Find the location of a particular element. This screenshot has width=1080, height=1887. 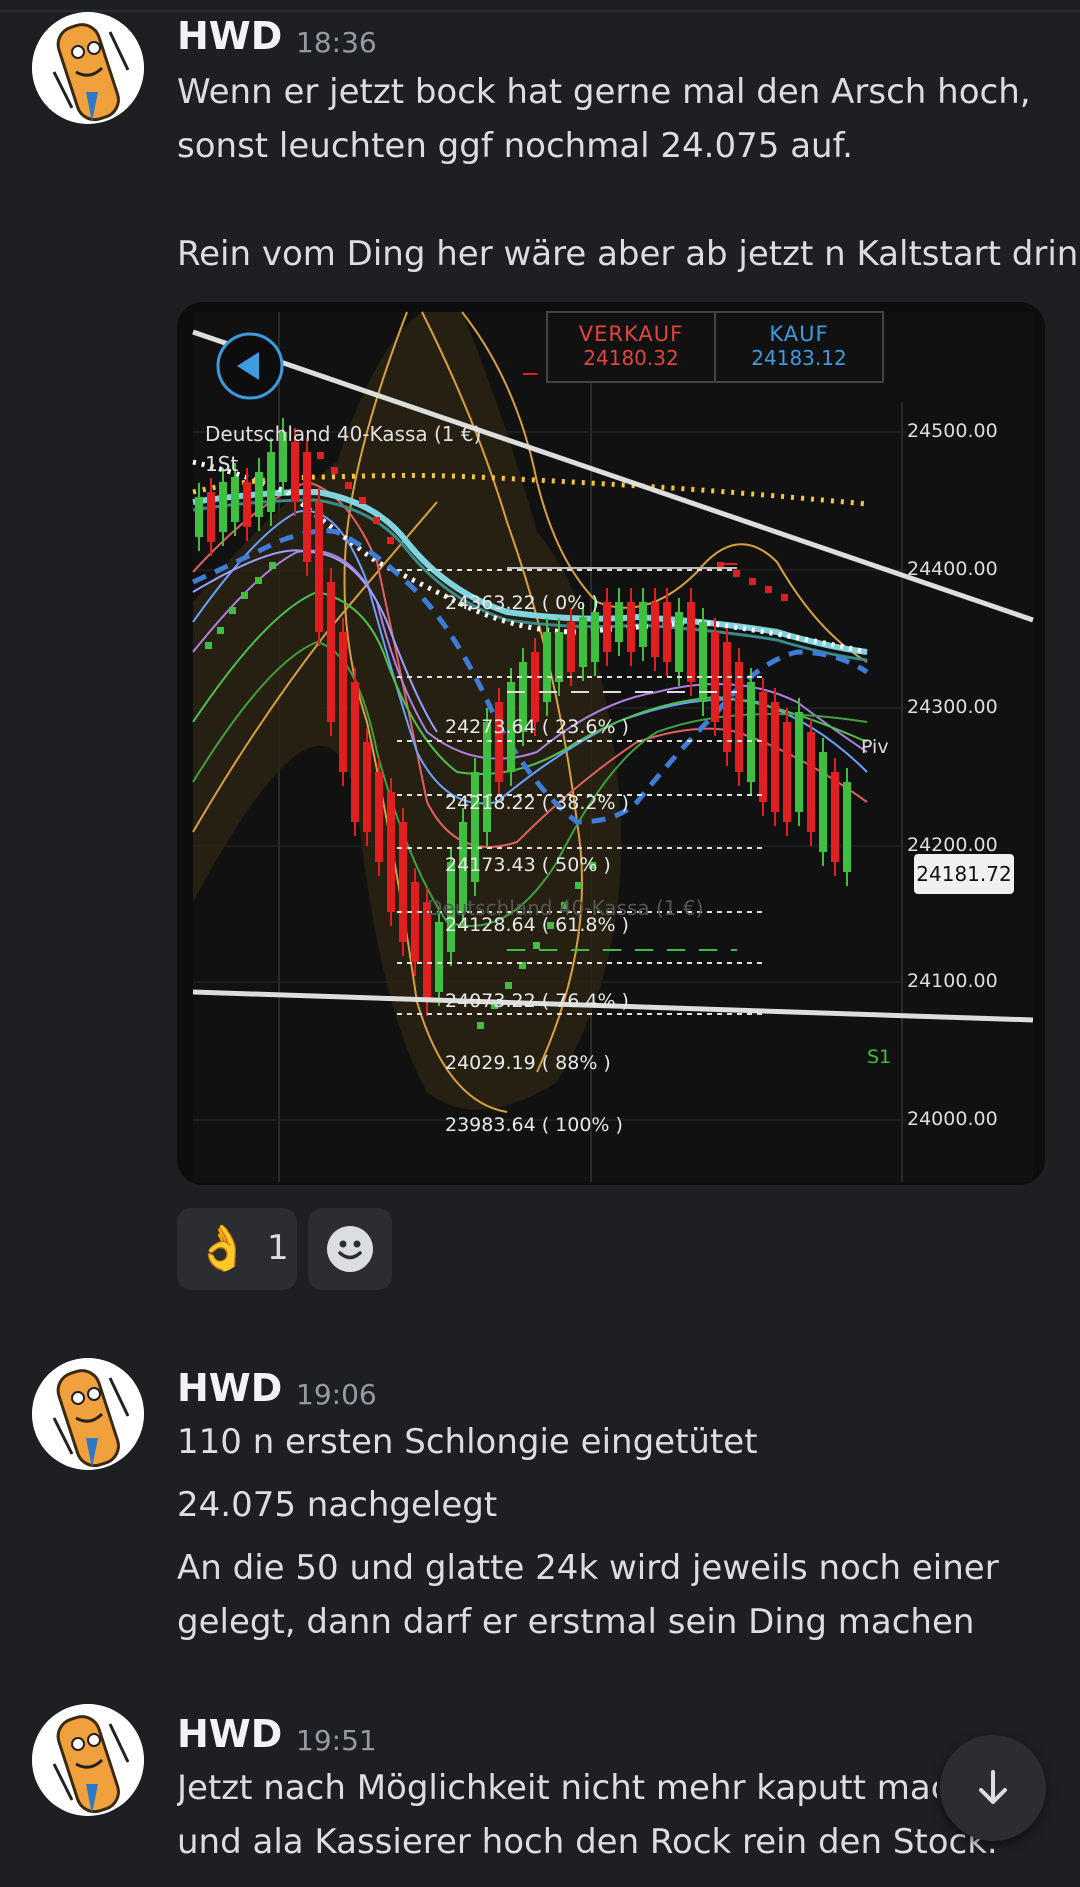

message-timestamp: 19:51 is located at coordinates (336, 1740).